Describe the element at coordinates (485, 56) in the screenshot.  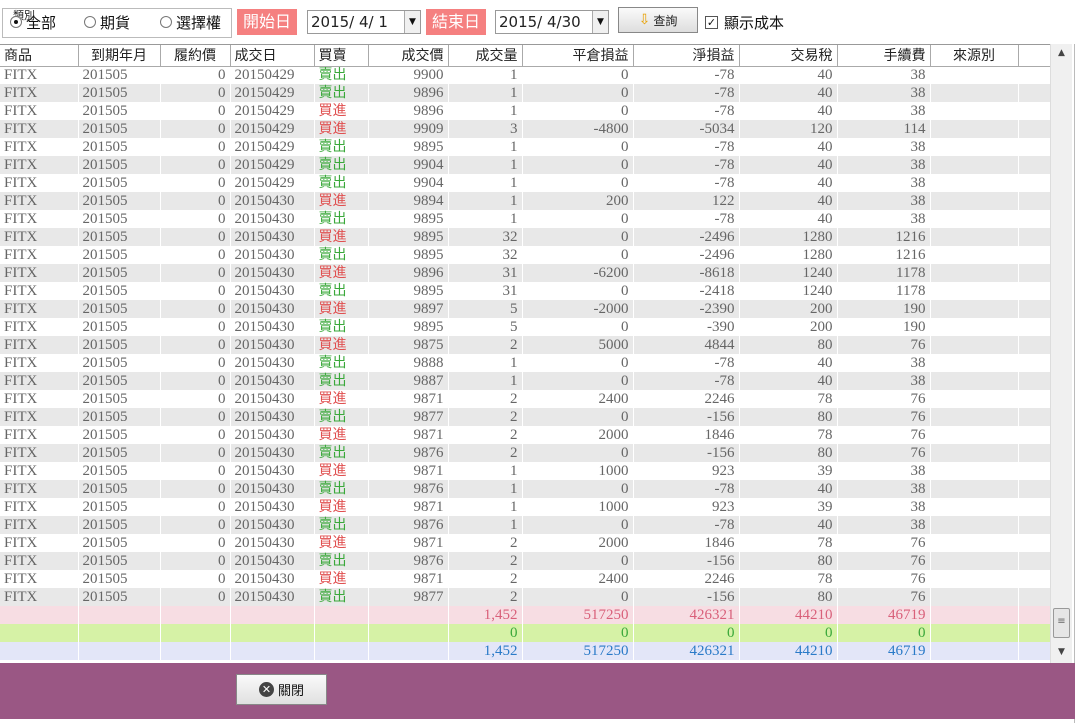
I see `column-header: 成交量` at that location.